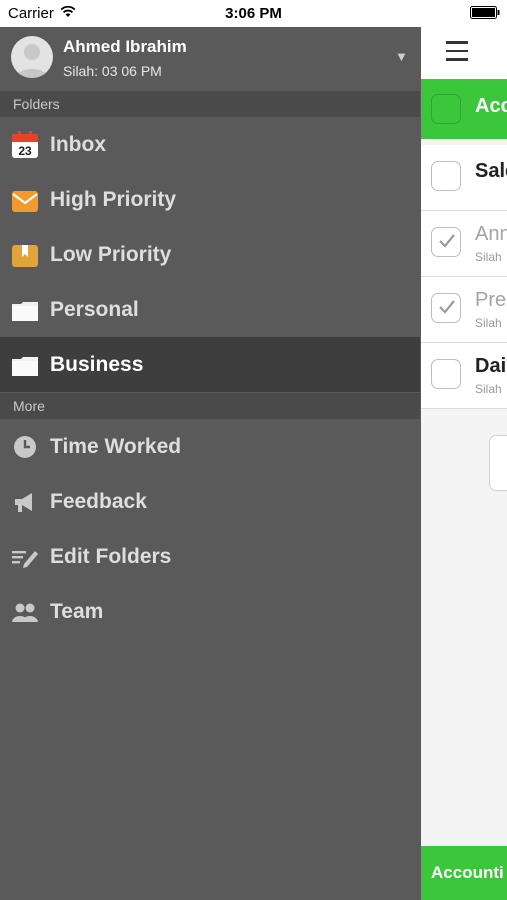 Image resolution: width=507 pixels, height=900 pixels. What do you see at coordinates (210, 104) in the screenshot?
I see `section-header-folders: Folders` at bounding box center [210, 104].